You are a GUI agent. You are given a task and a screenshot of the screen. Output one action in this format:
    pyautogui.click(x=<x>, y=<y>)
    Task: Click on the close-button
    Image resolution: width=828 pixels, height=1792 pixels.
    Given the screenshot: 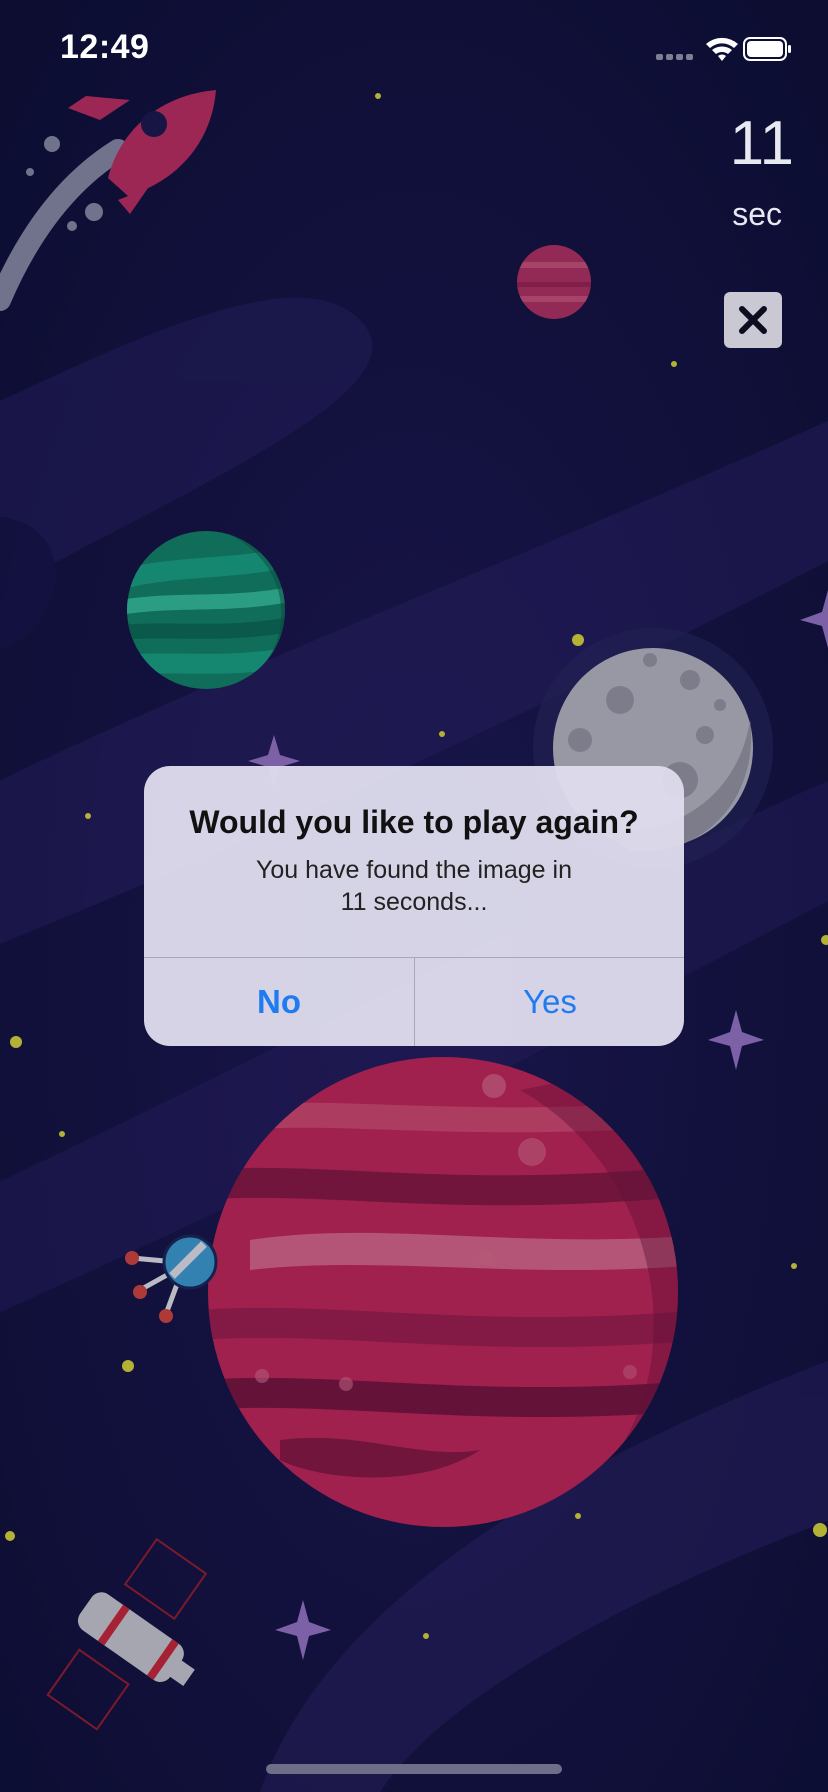 What is the action you would take?
    pyautogui.click(x=753, y=320)
    